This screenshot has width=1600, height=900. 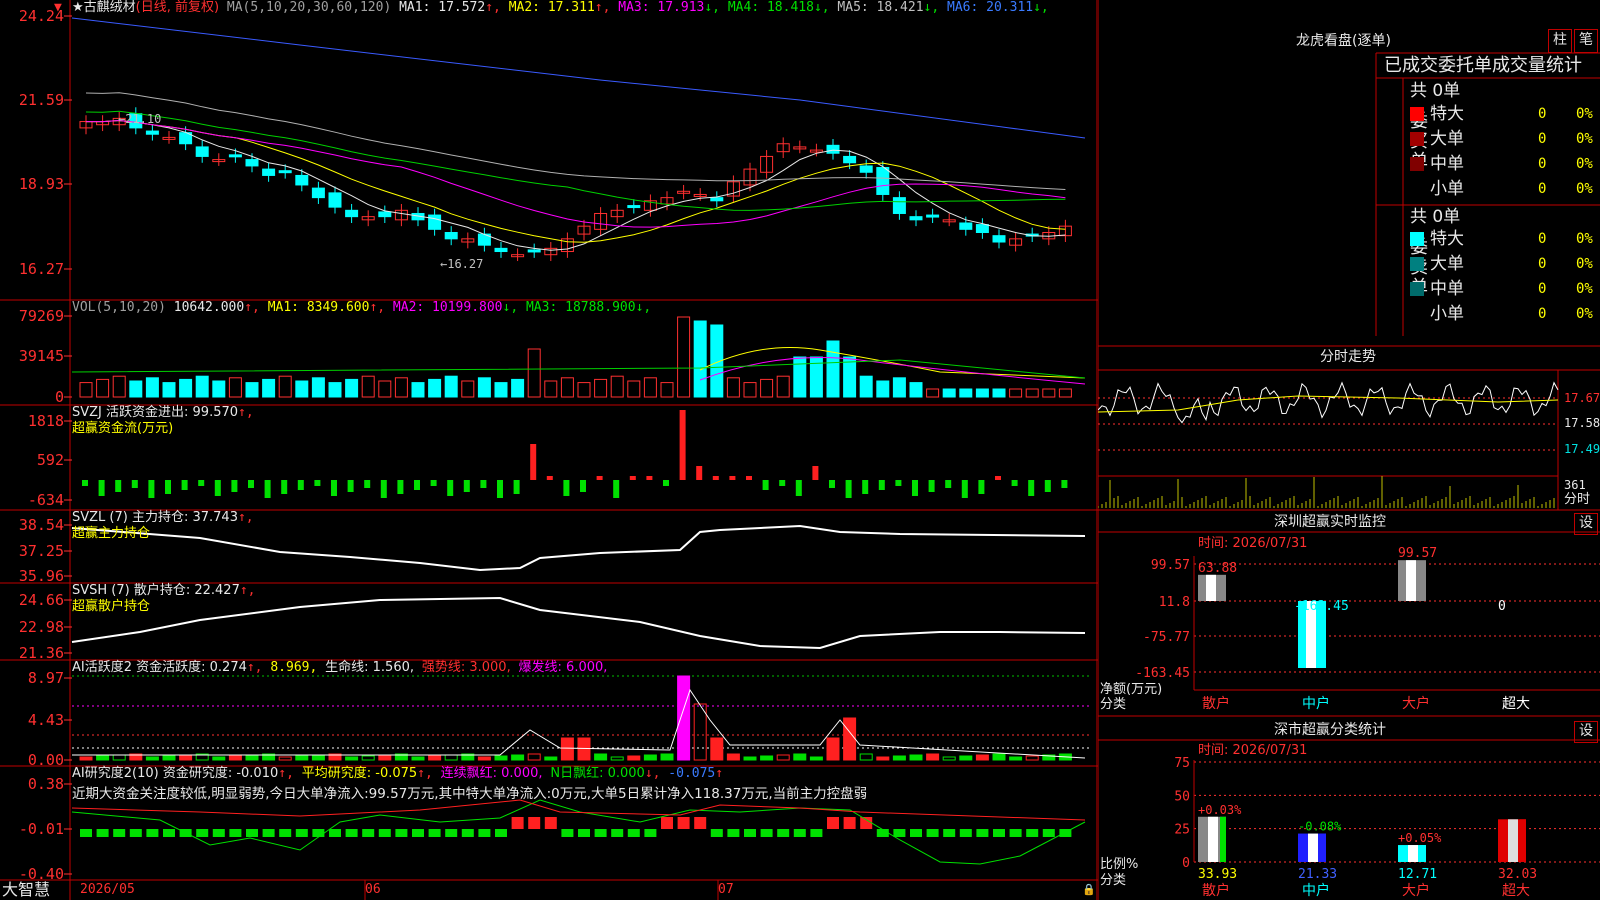 What do you see at coordinates (575, 141) in the screenshot?
I see `ma5-line` at bounding box center [575, 141].